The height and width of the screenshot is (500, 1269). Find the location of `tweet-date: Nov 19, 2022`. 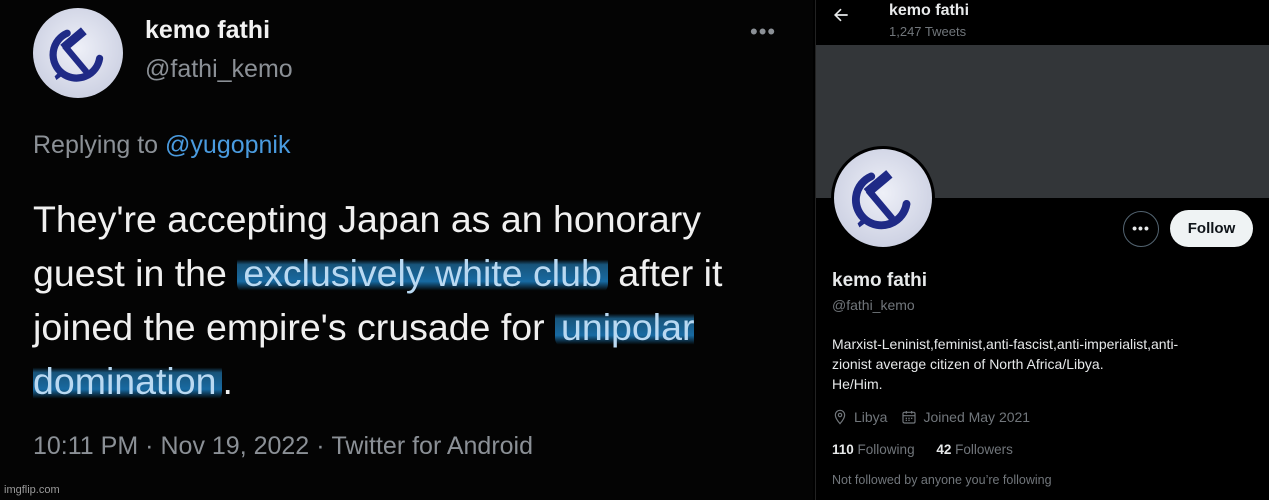

tweet-date: Nov 19, 2022 is located at coordinates (234, 446).